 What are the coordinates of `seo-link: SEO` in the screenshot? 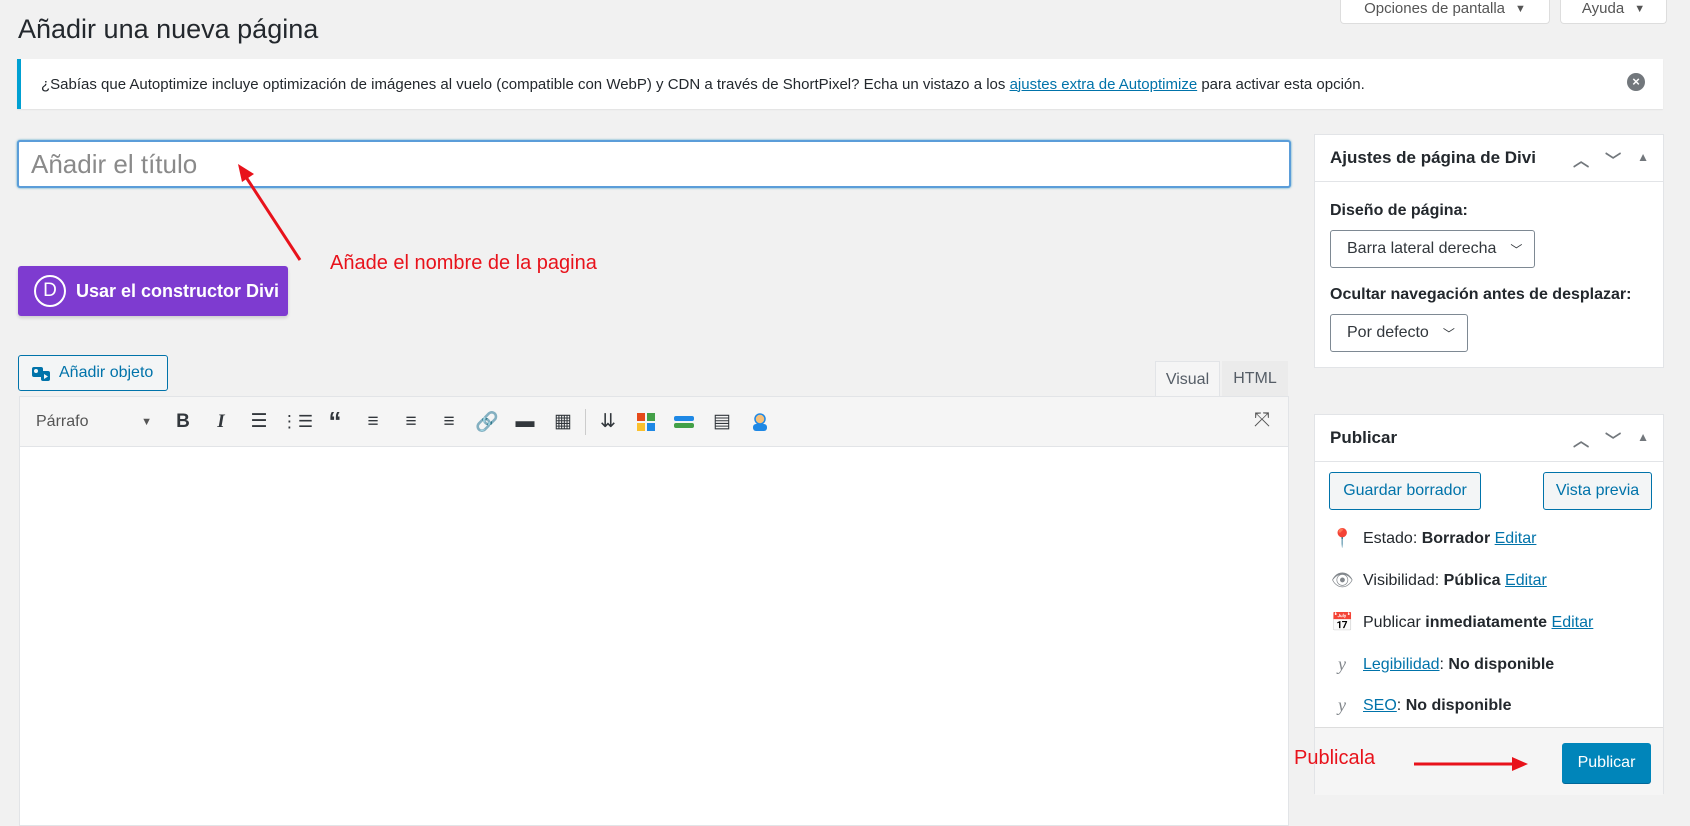 It's located at (1380, 705).